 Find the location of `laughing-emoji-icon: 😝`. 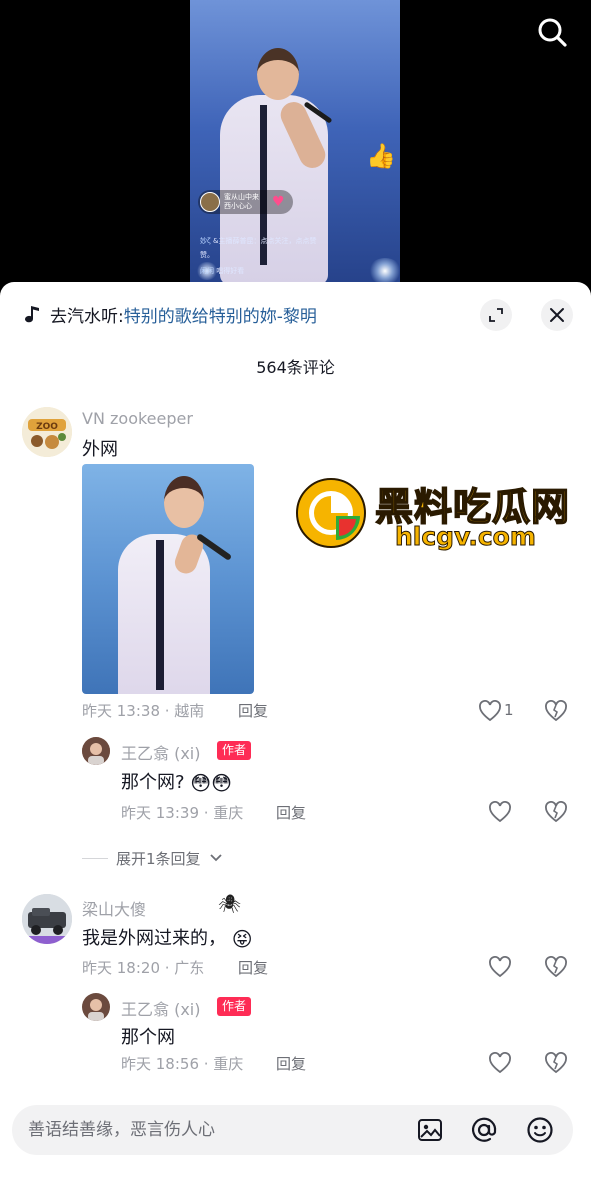

laughing-emoji-icon: 😝 is located at coordinates (242, 939).